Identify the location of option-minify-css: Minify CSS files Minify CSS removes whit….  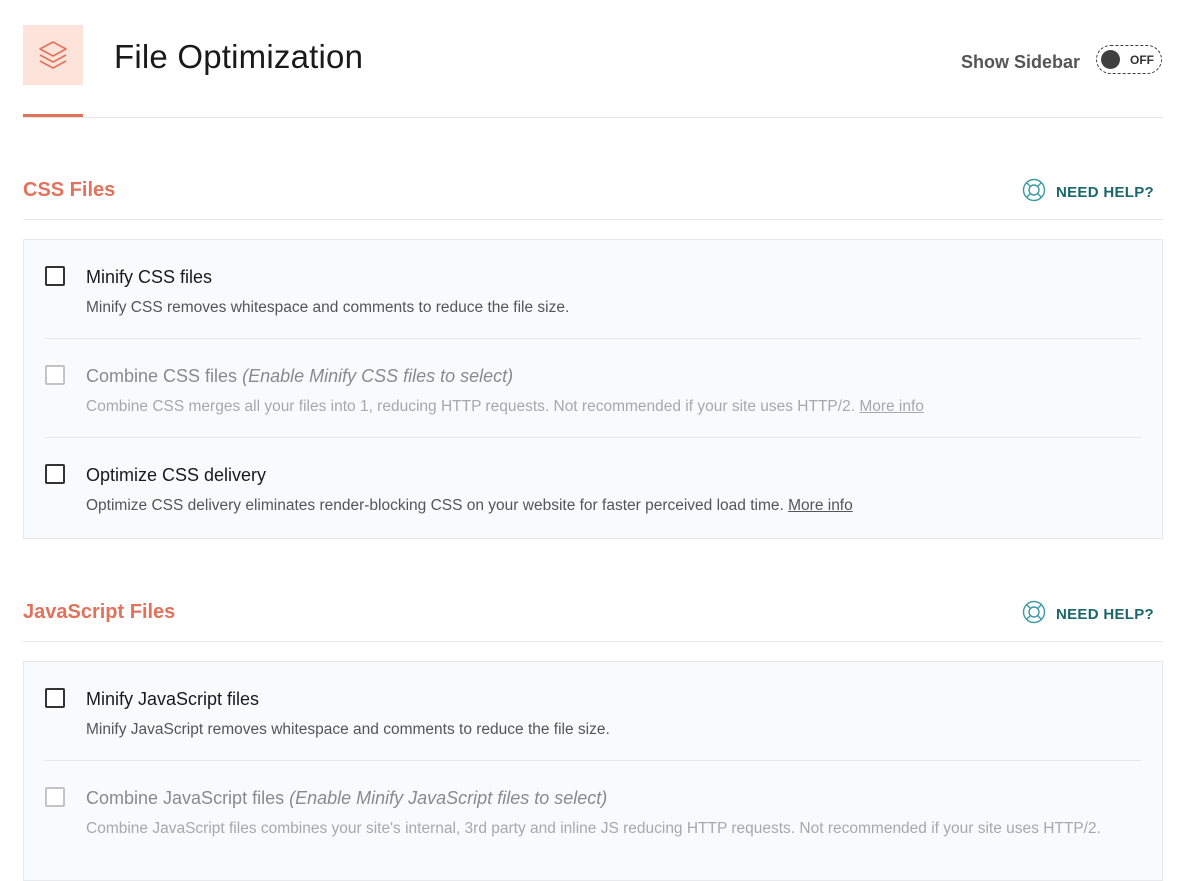
(593, 289).